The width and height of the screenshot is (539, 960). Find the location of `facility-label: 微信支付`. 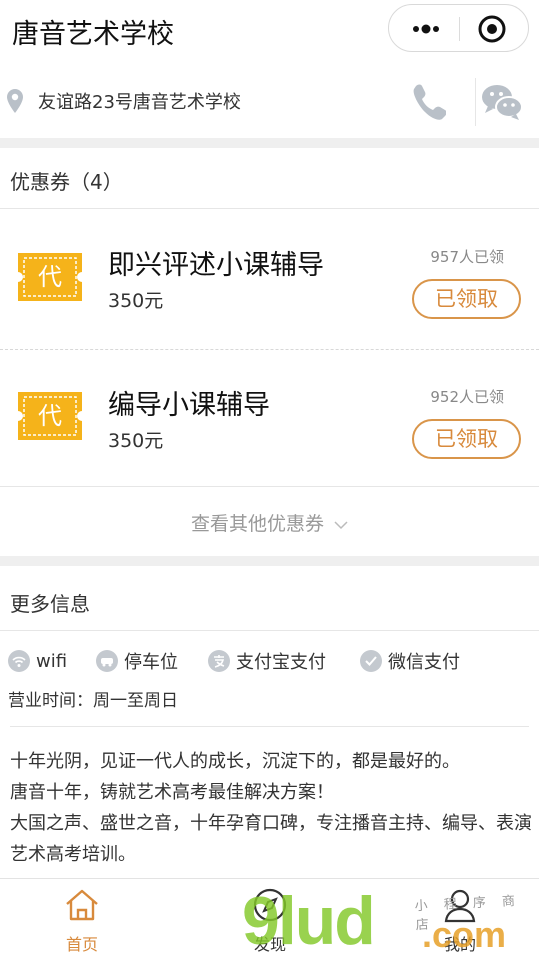

facility-label: 微信支付 is located at coordinates (424, 662).